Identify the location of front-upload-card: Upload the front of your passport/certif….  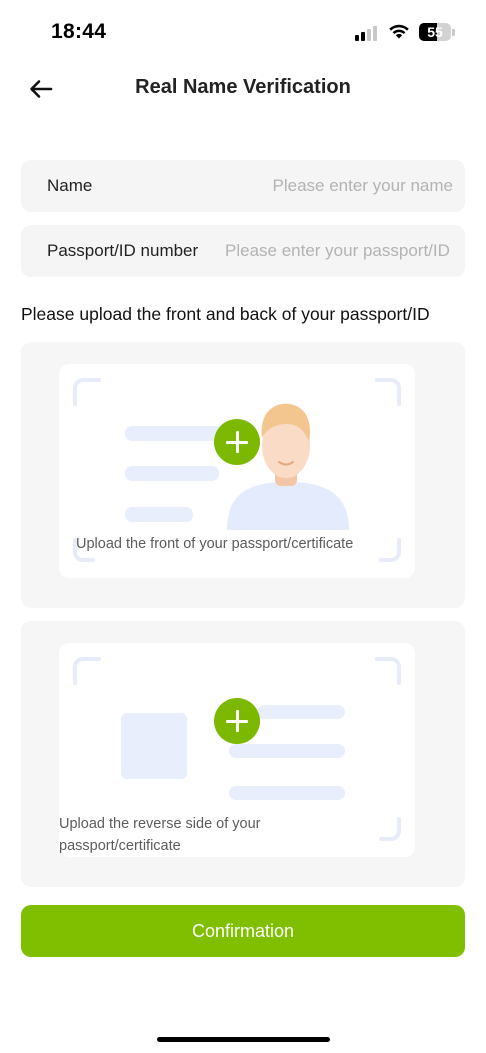
(237, 471).